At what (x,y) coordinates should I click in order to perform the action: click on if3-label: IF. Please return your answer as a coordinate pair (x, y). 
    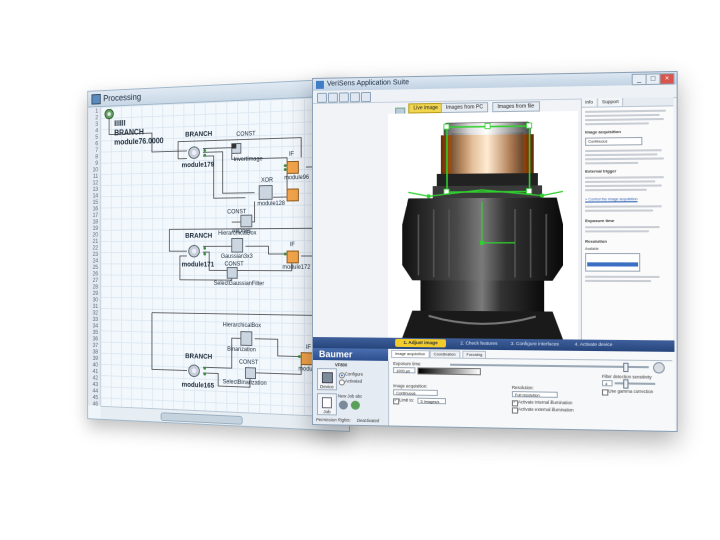
    Looking at the image, I should click on (308, 347).